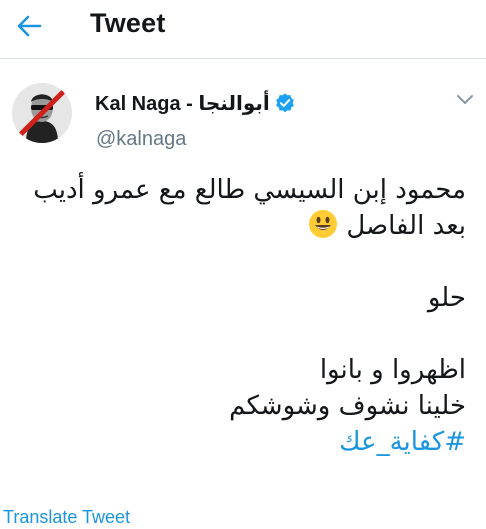 The height and width of the screenshot is (529, 486). What do you see at coordinates (465, 100) in the screenshot?
I see `chevron-down-icon` at bounding box center [465, 100].